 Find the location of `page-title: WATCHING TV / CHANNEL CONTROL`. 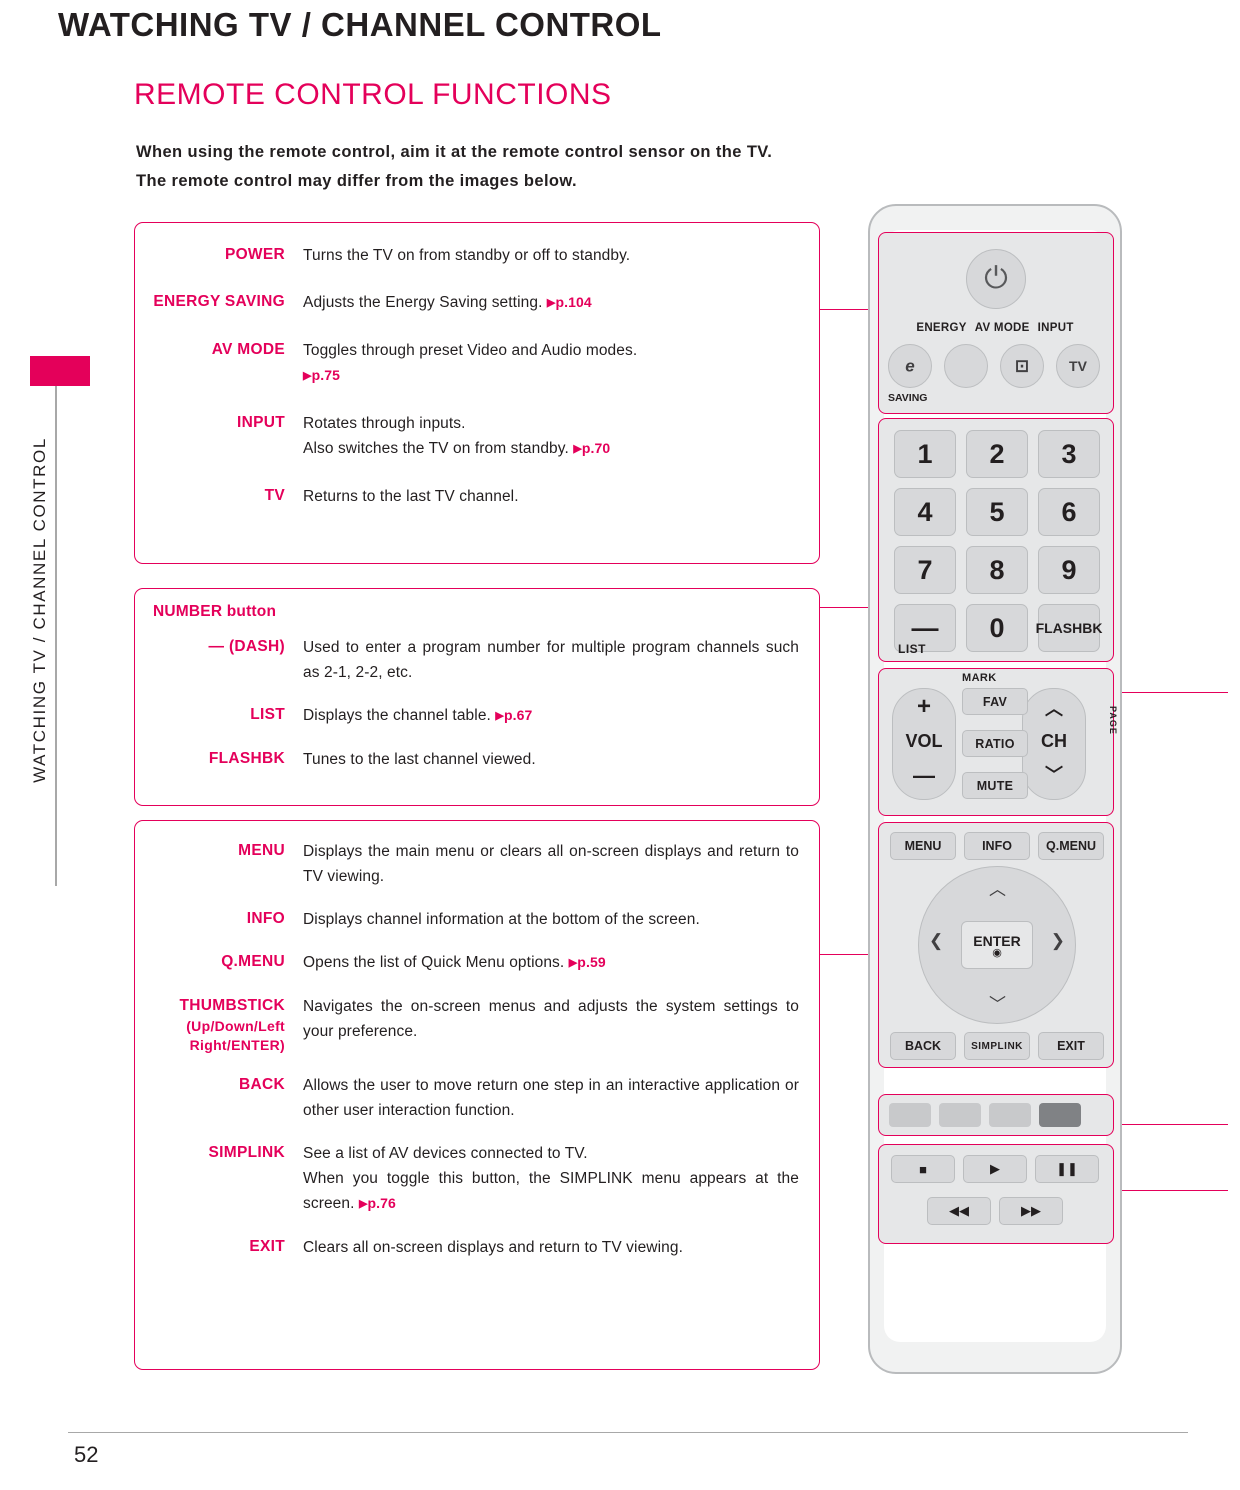

page-title: WATCHING TV / CHANNEL CONTROL is located at coordinates (360, 24).